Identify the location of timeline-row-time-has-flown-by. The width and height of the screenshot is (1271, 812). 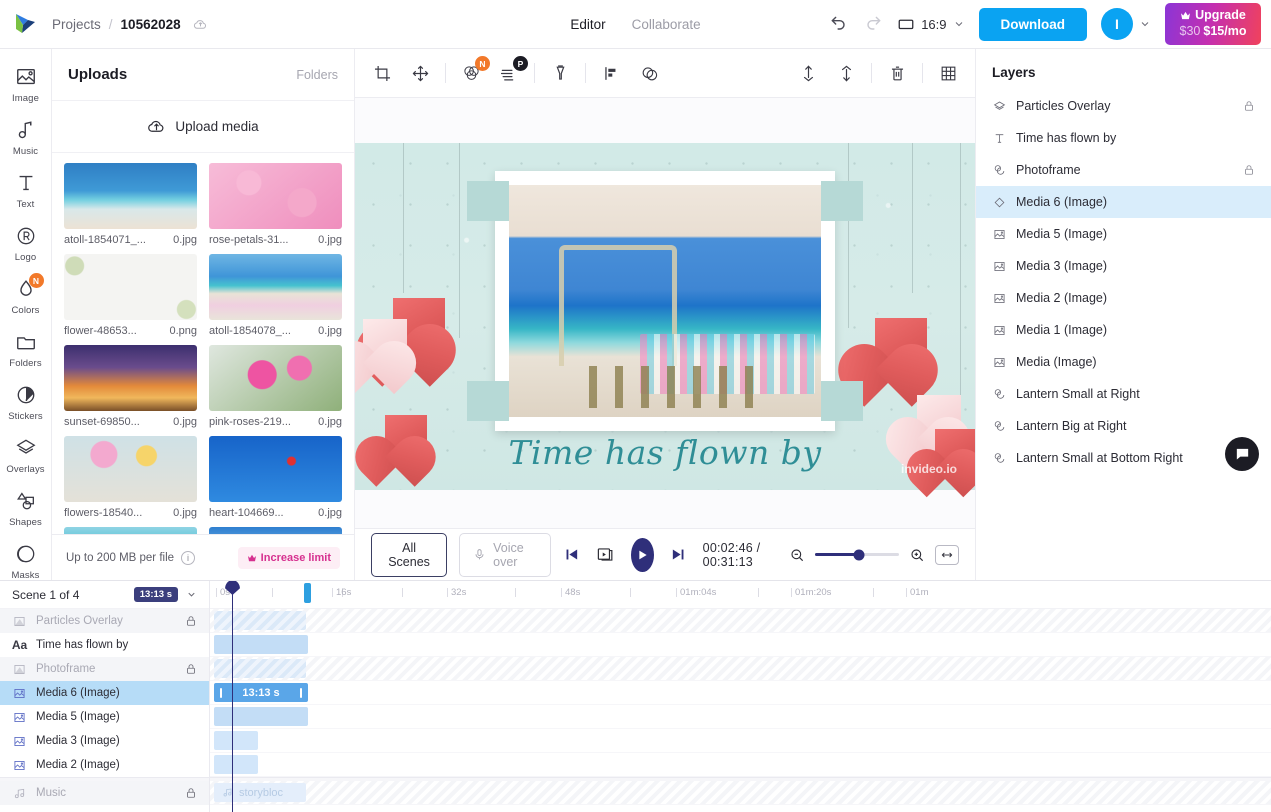
(740, 645).